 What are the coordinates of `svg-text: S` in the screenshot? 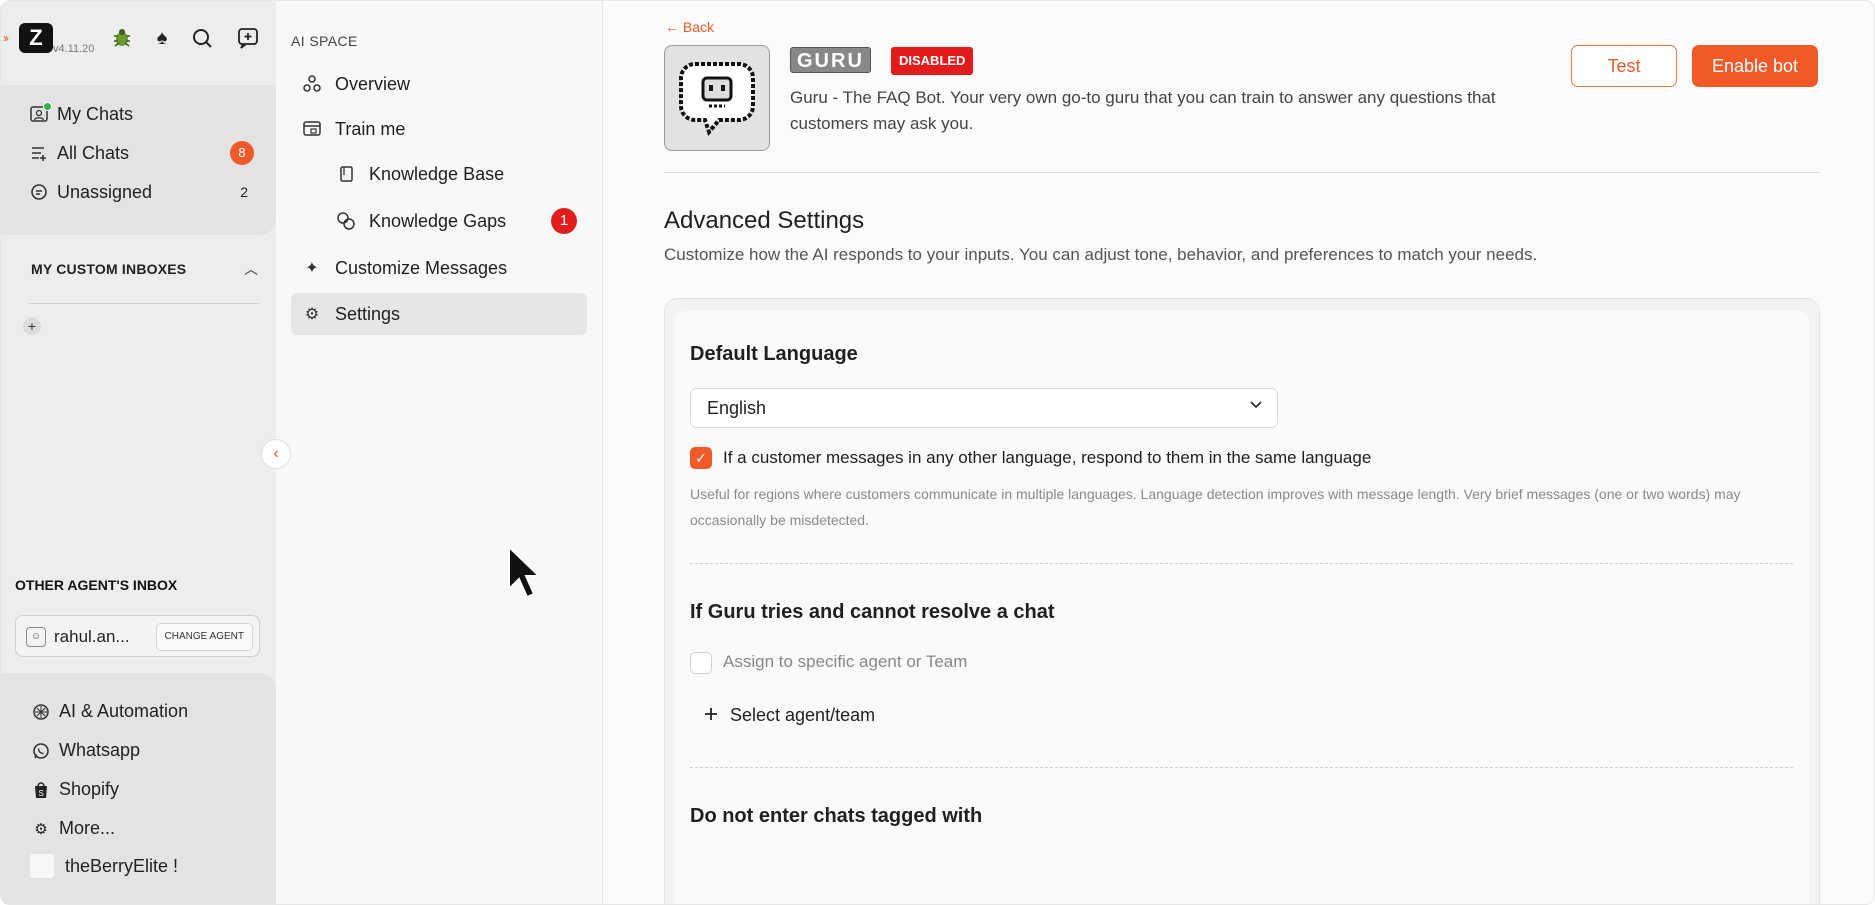 It's located at (41, 793).